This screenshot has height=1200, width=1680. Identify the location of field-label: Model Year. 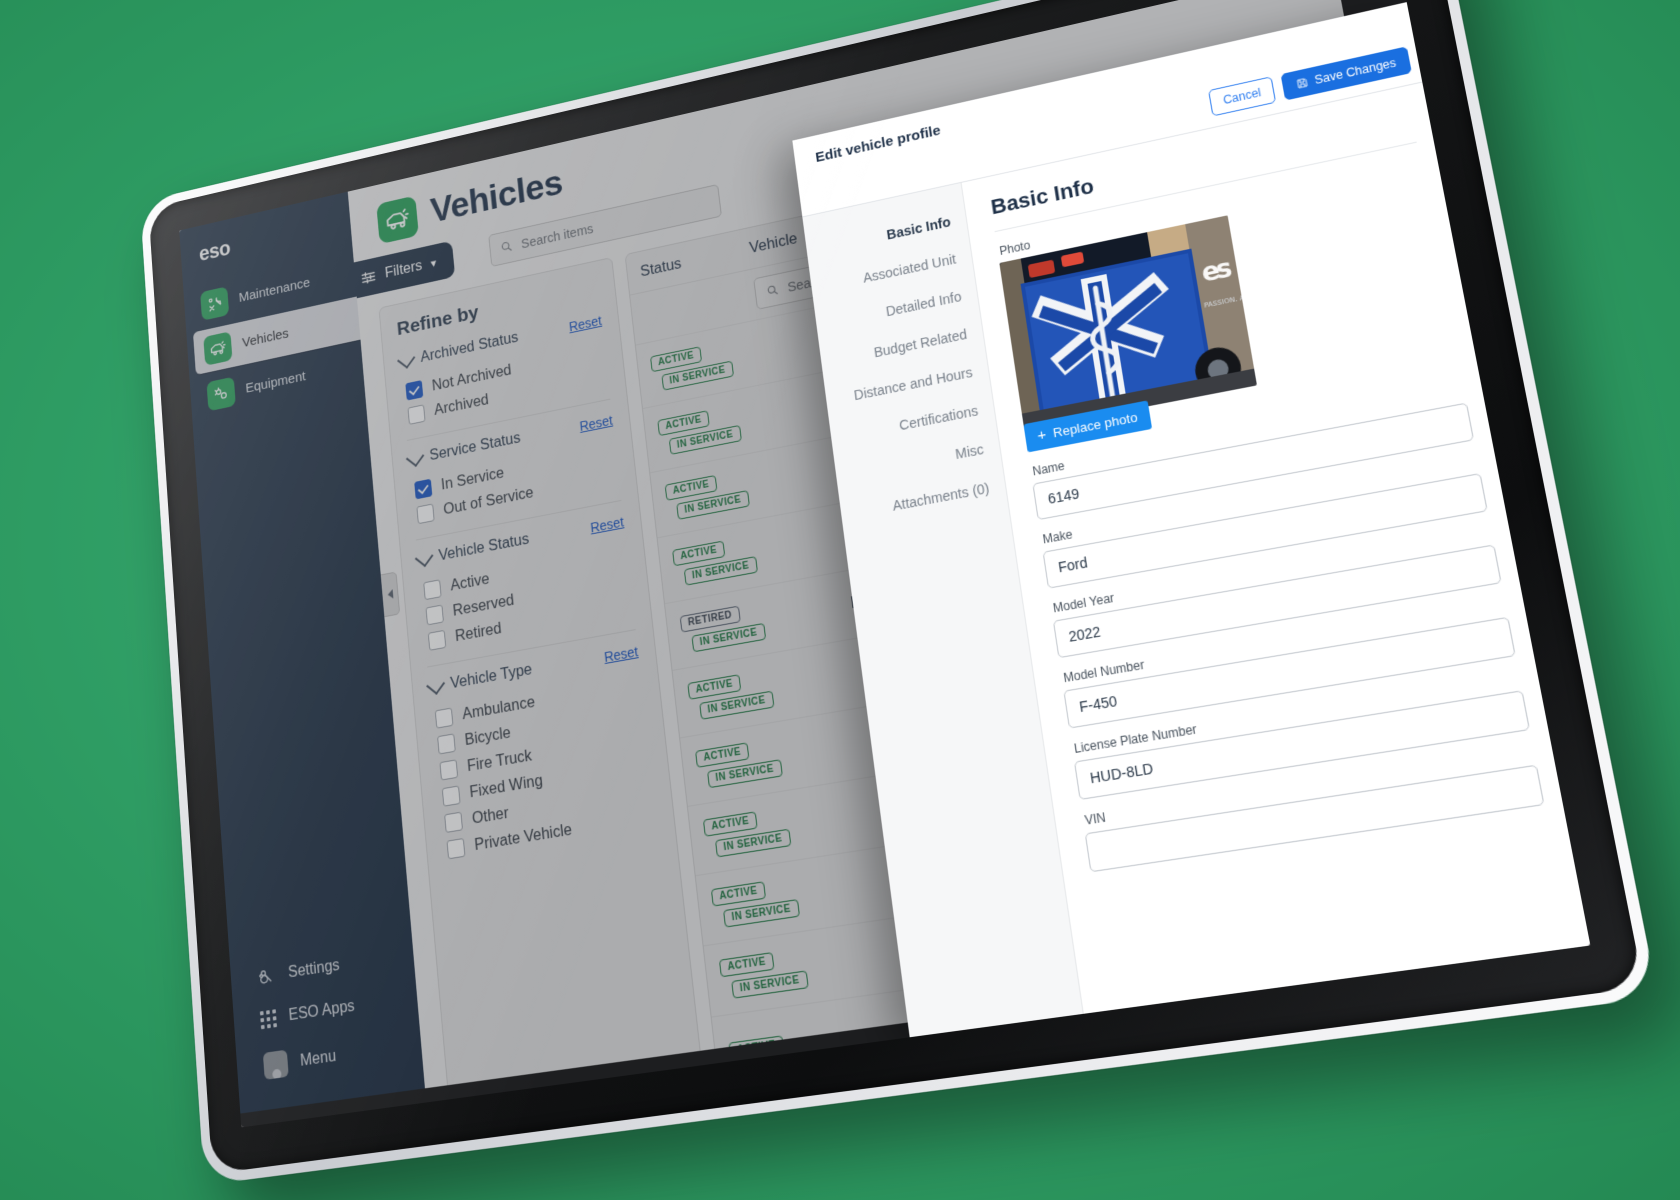
(1084, 603).